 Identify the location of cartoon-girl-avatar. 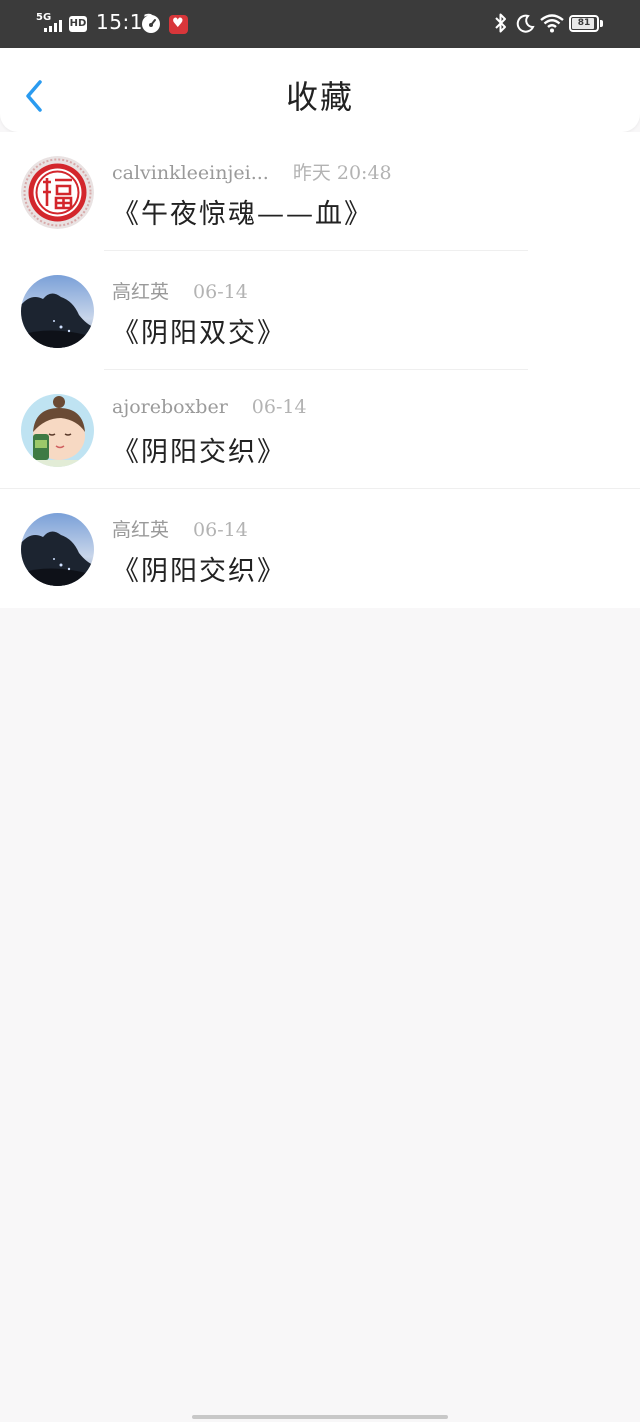
(57, 430).